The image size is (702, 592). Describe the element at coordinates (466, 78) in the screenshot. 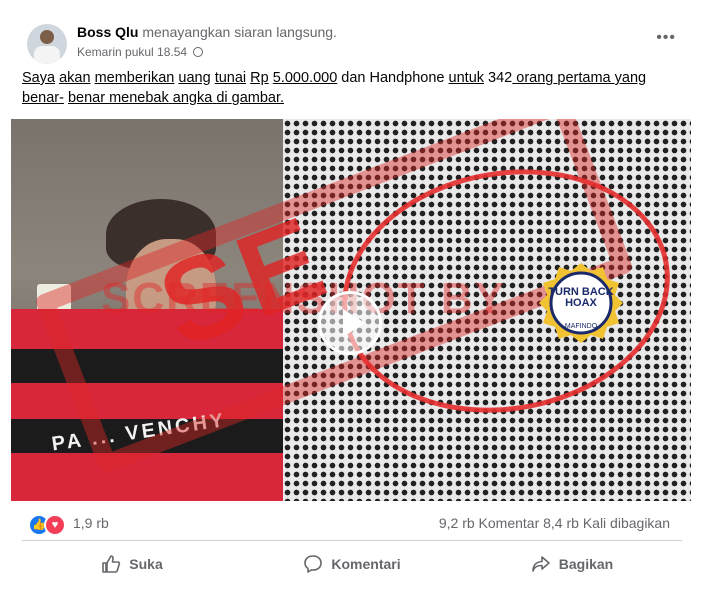

I see `caption-word: untuk` at that location.